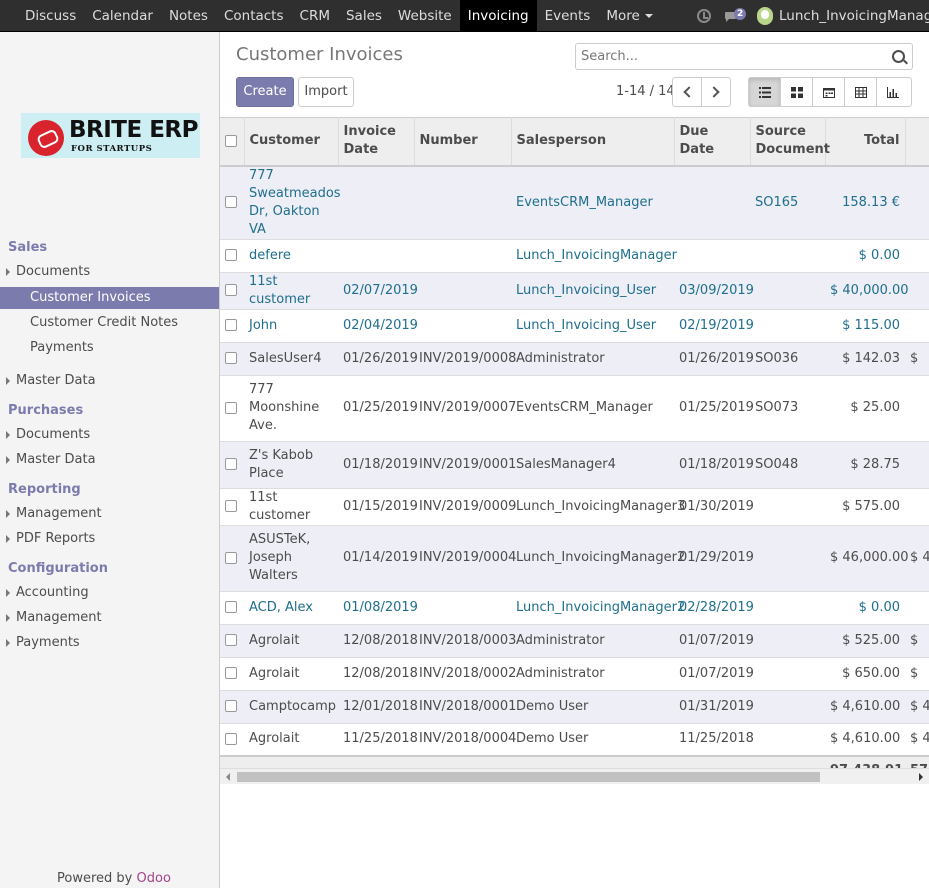 This screenshot has width=929, height=888. Describe the element at coordinates (716, 92) in the screenshot. I see `pager-next-button` at that location.